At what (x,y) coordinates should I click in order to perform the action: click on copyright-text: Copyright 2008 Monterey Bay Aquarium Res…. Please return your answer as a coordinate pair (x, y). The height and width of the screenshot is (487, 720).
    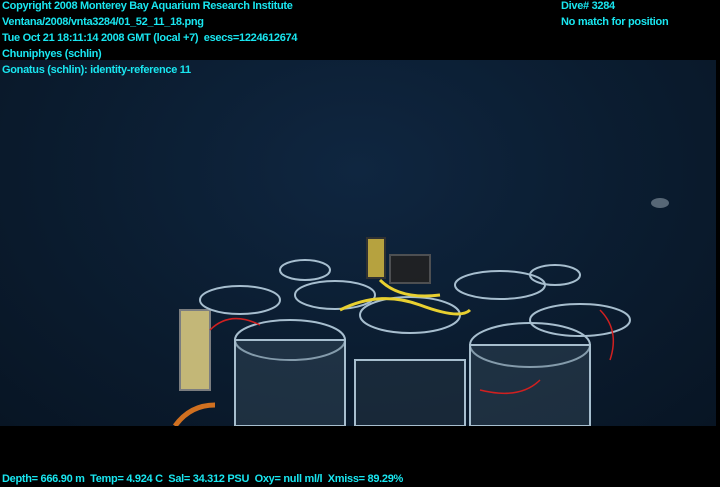
    Looking at the image, I should click on (147, 6).